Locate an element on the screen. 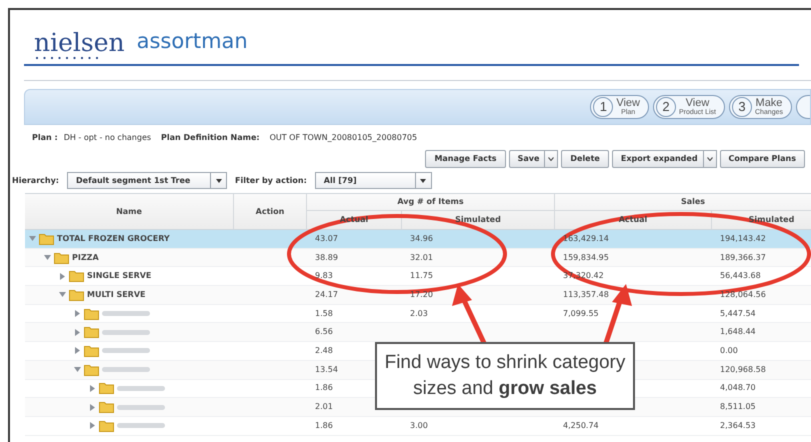  table-cell: 38.89 is located at coordinates (326, 257).